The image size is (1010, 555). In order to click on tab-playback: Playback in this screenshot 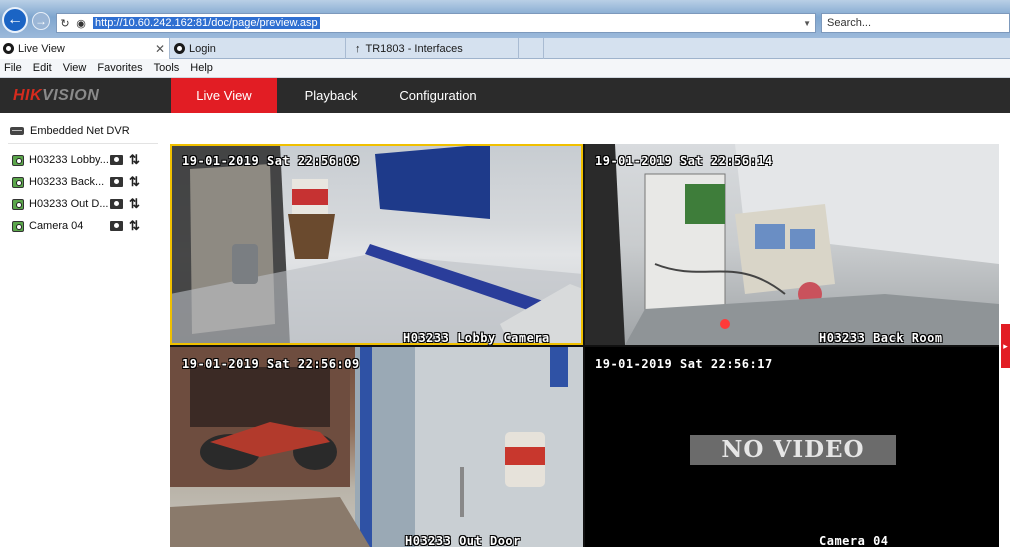, I will do `click(331, 95)`.